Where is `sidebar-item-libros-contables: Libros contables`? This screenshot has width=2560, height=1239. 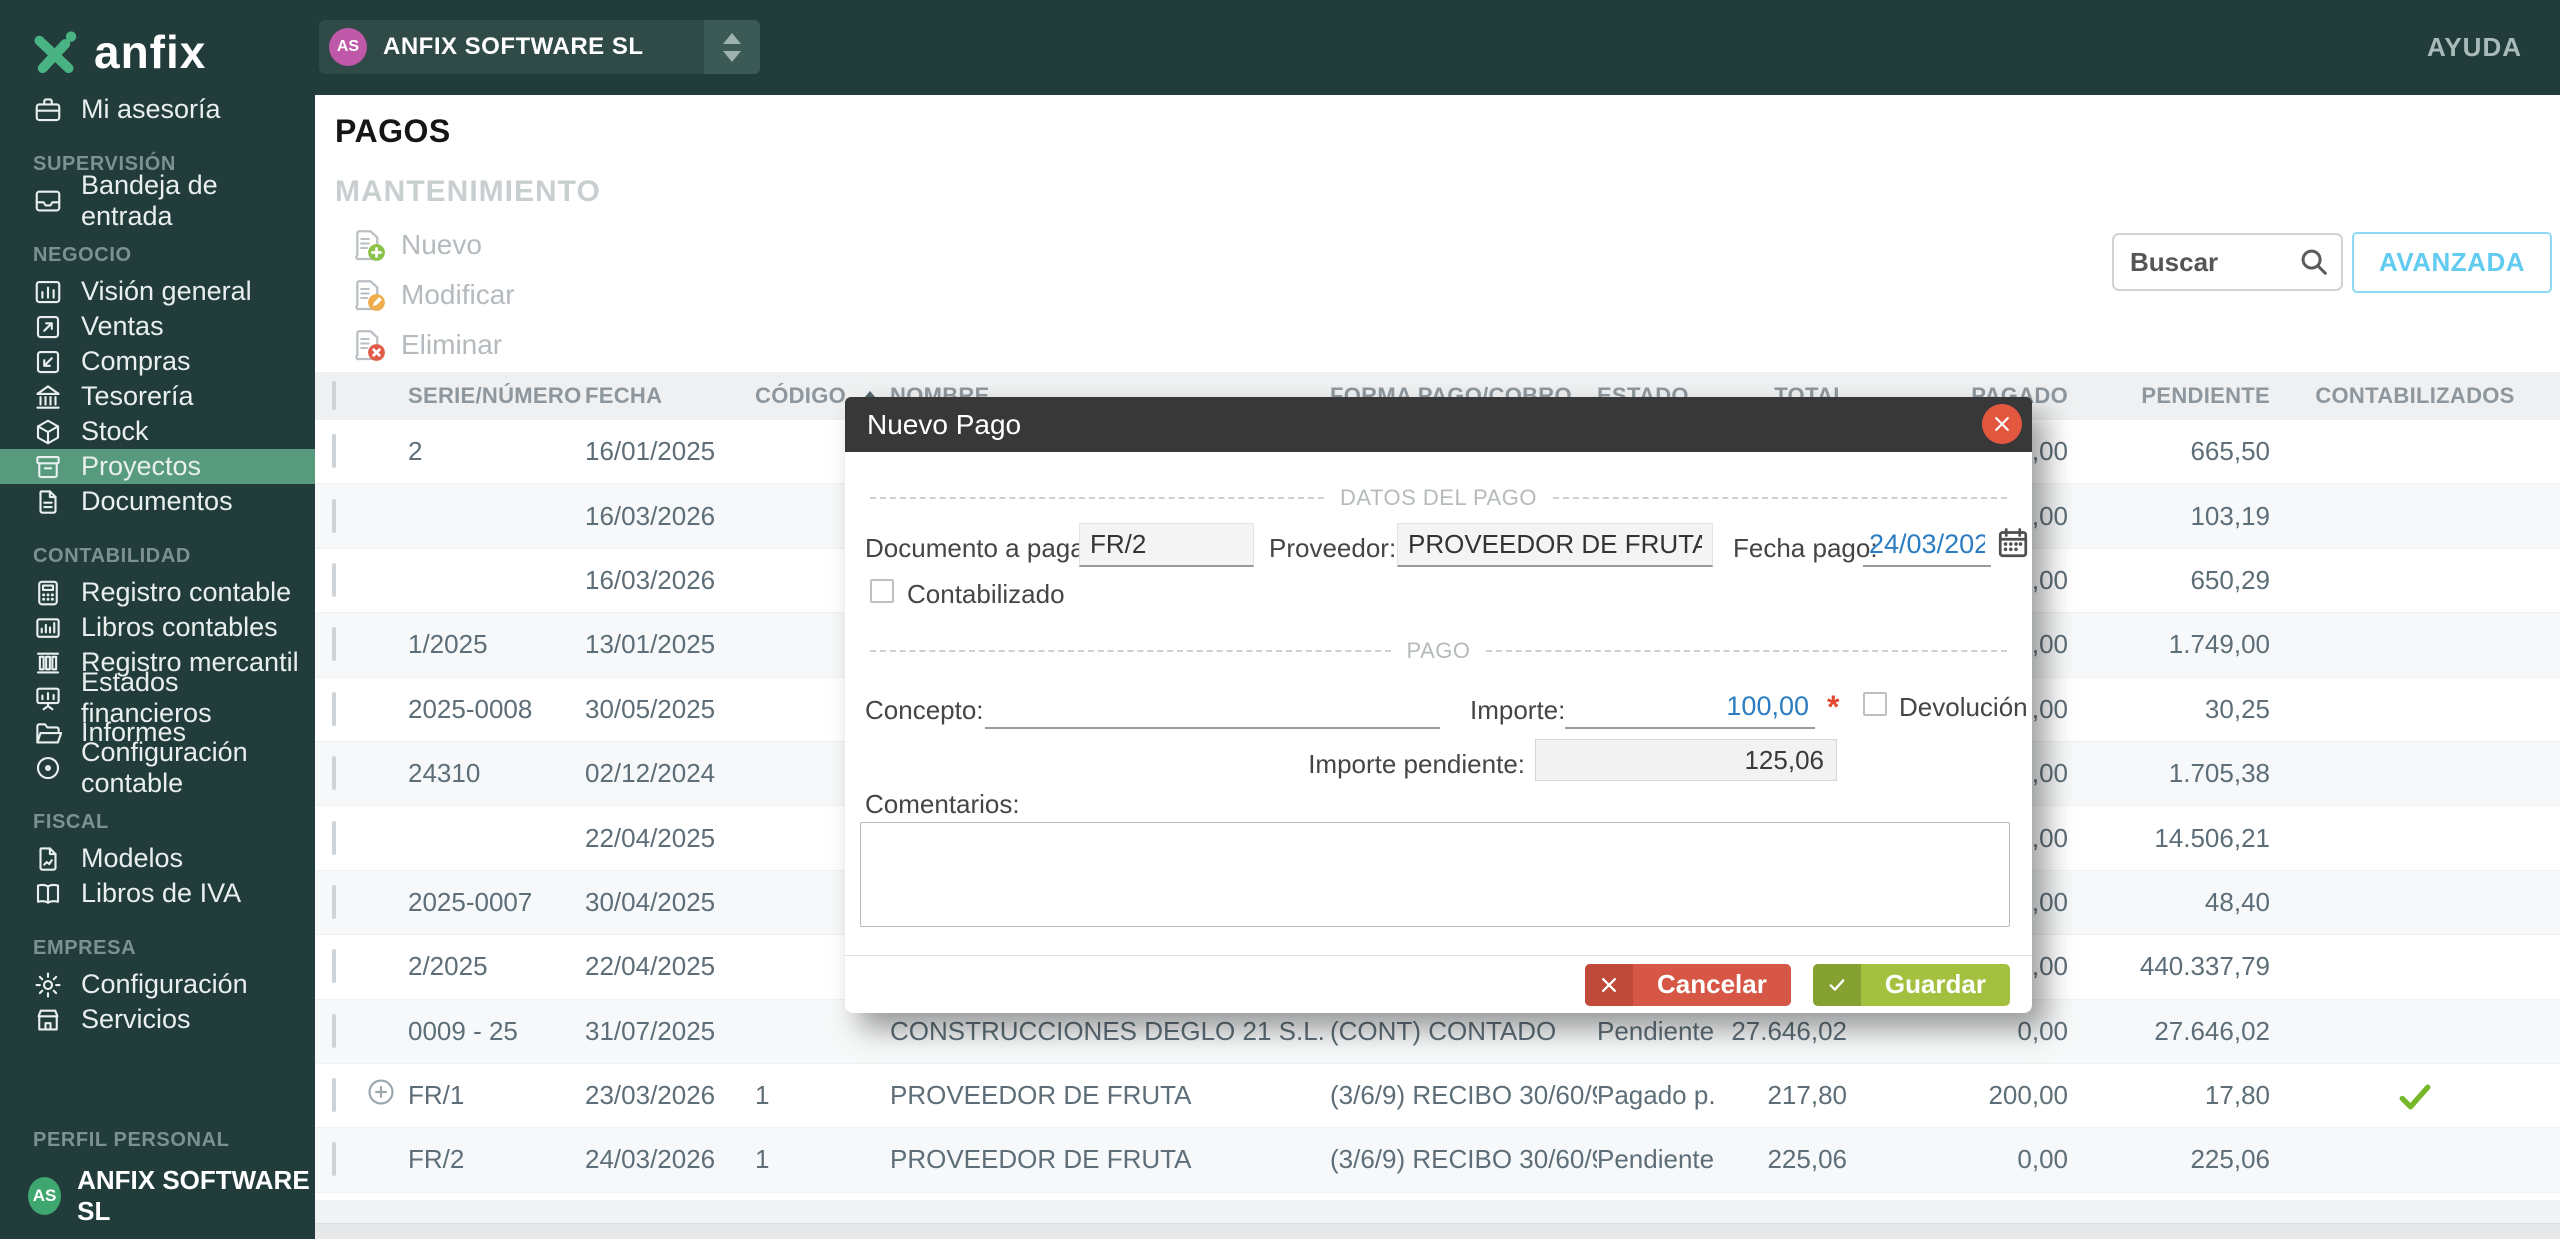
sidebar-item-libros-contables: Libros contables is located at coordinates (157, 627).